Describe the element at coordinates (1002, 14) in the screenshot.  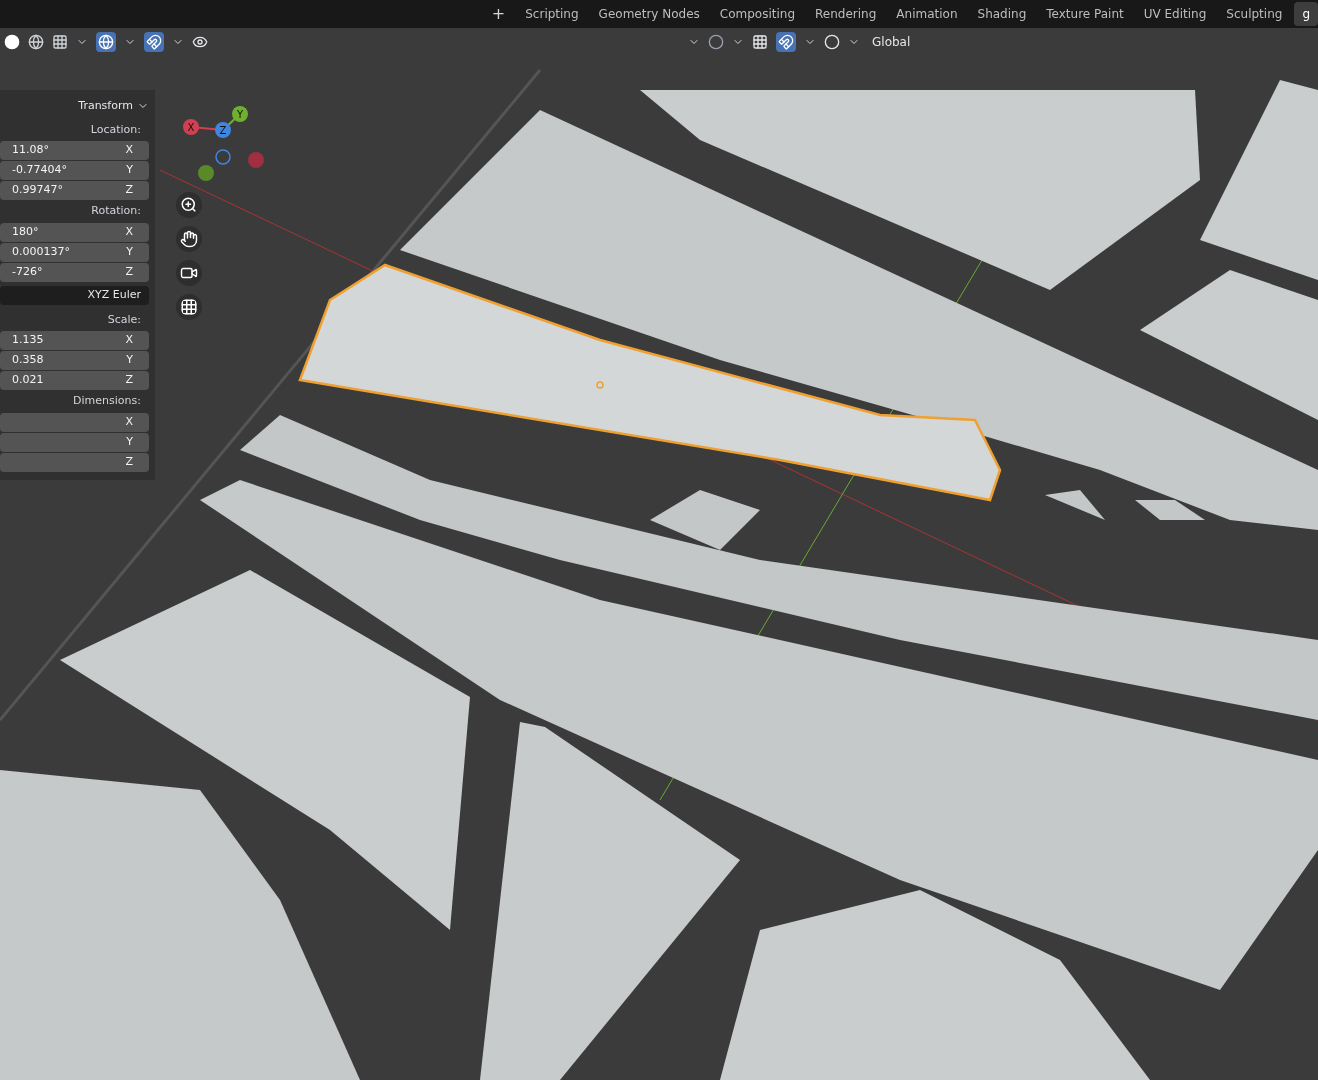
I see `workspace-tab: Shading` at that location.